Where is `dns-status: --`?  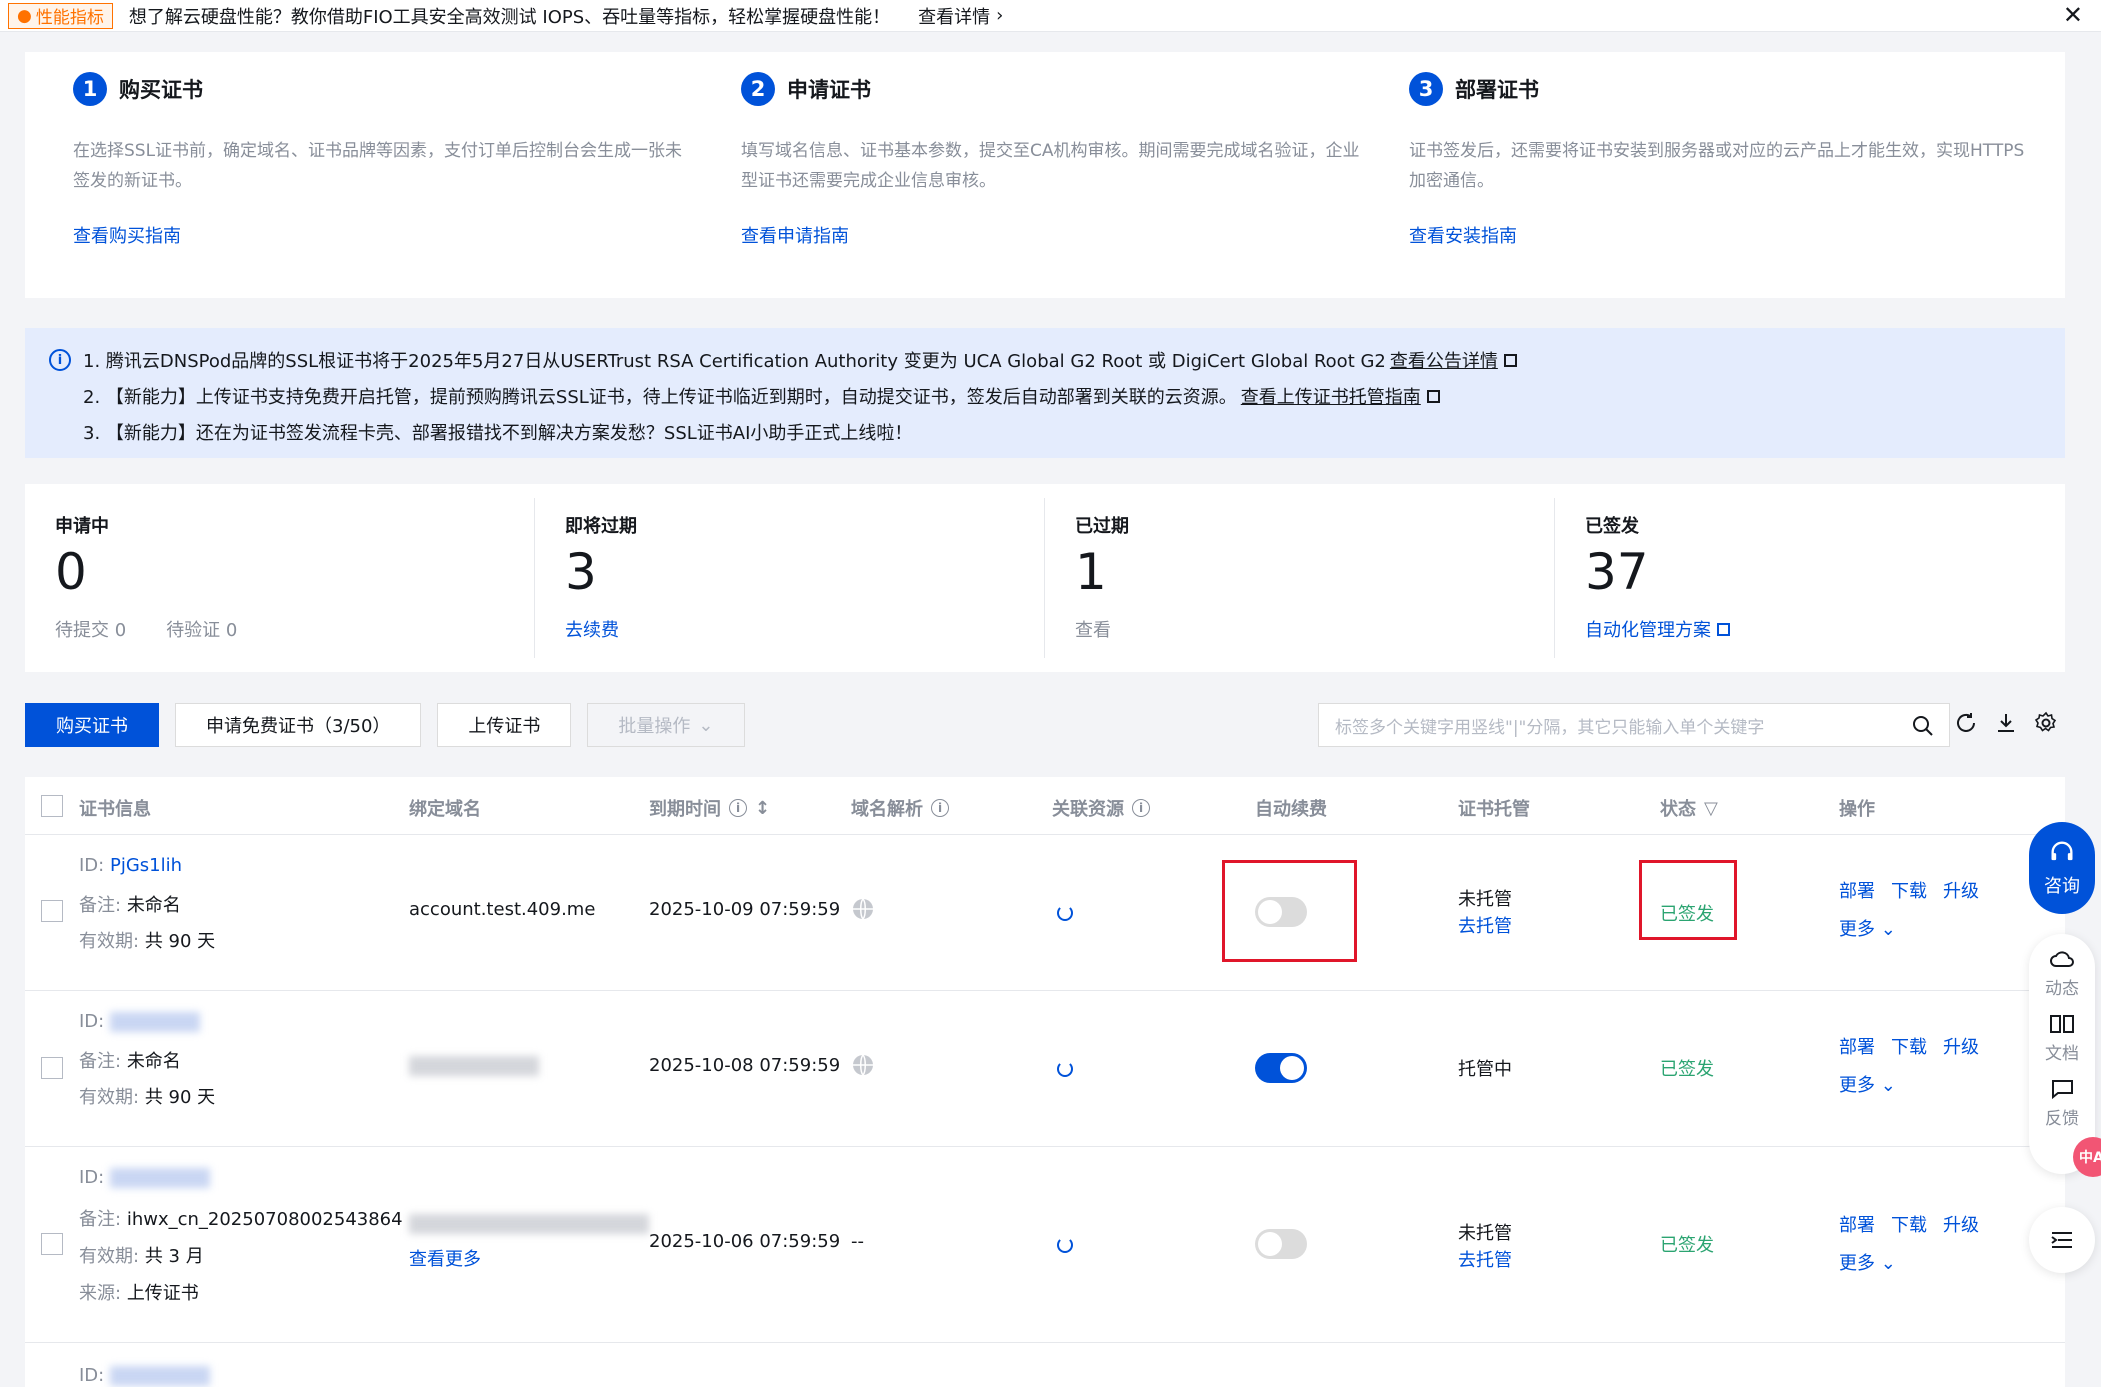
dns-status: -- is located at coordinates (857, 1241).